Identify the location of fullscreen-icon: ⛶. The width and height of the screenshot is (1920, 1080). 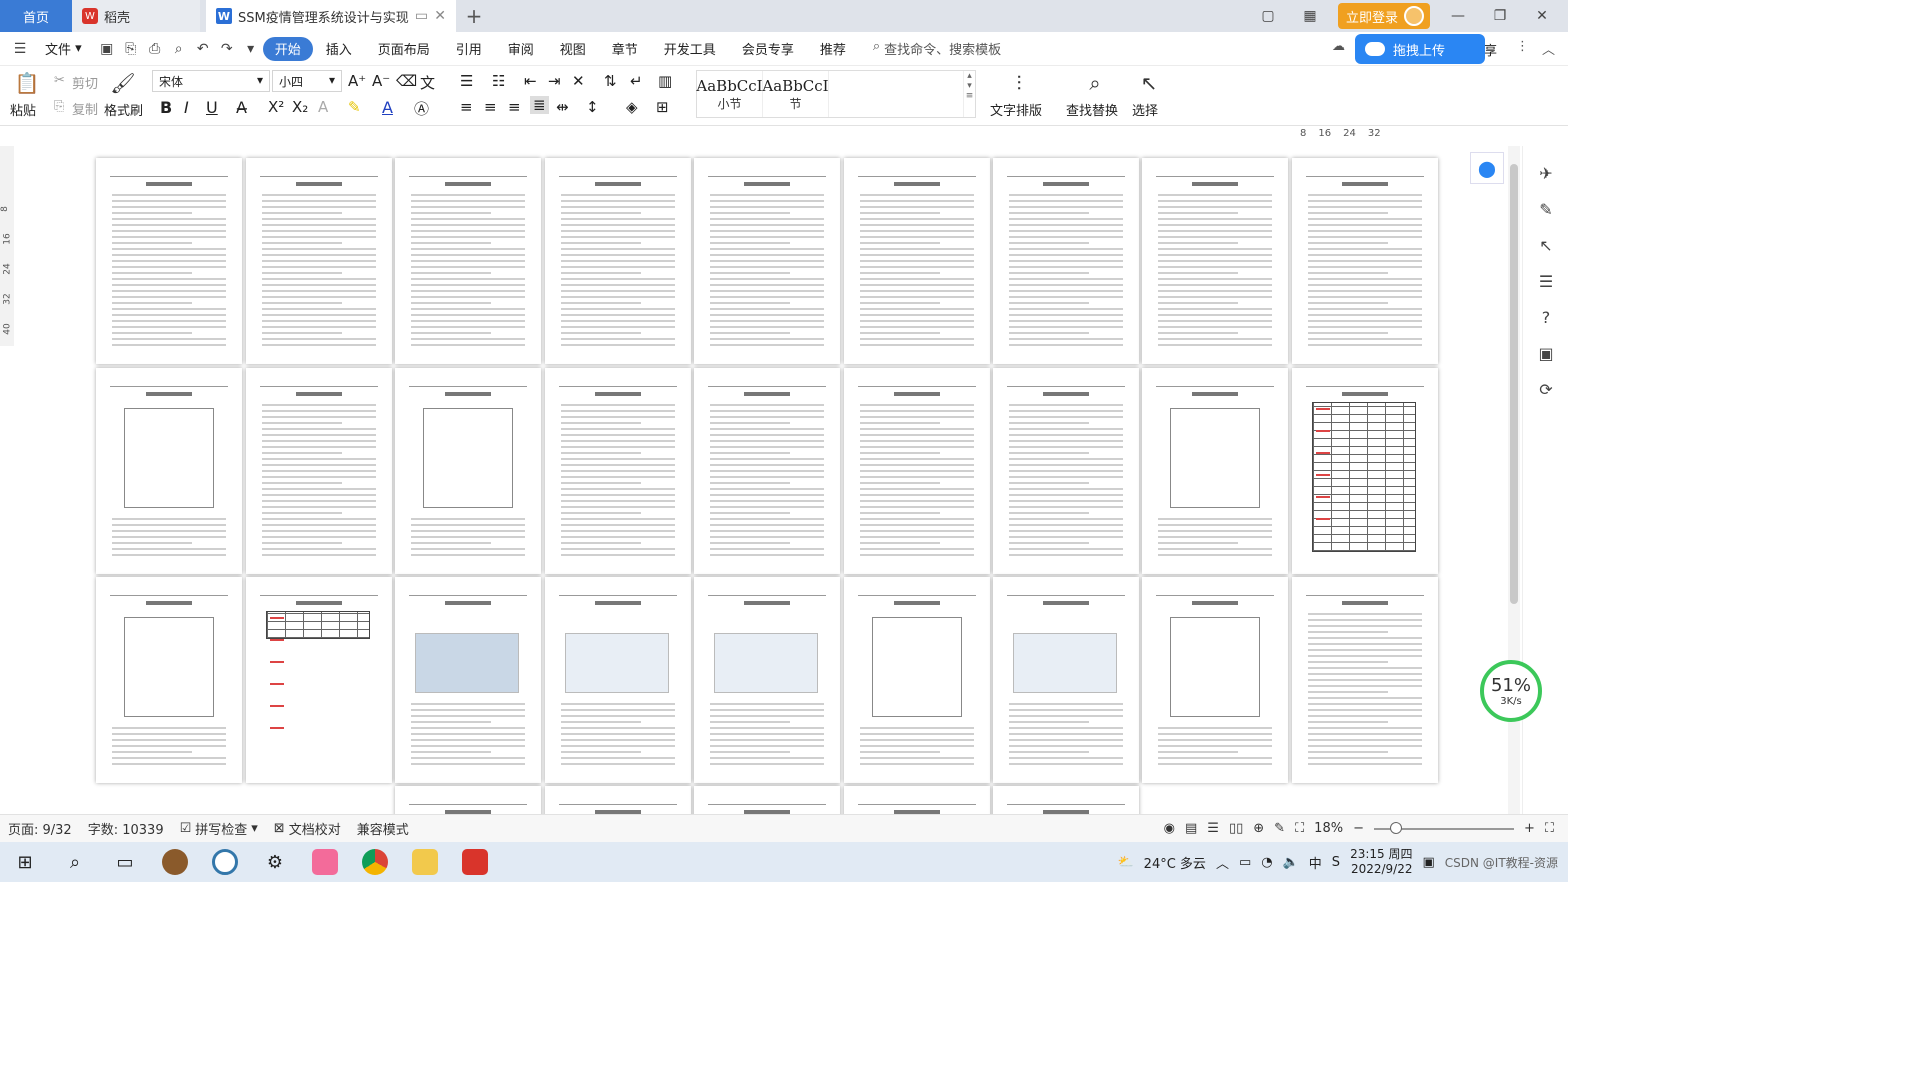
(1549, 828).